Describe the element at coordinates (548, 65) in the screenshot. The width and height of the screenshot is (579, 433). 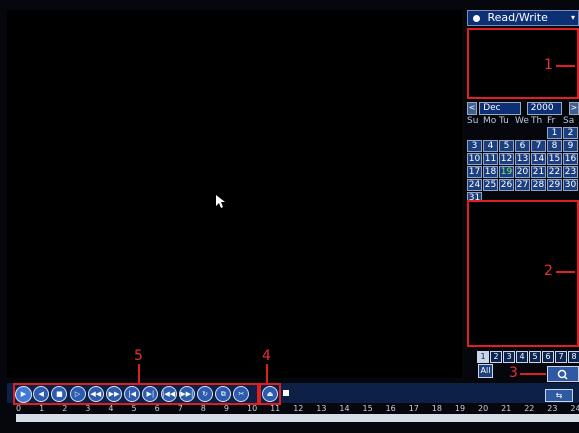
I see `annotation-1: 1` at that location.